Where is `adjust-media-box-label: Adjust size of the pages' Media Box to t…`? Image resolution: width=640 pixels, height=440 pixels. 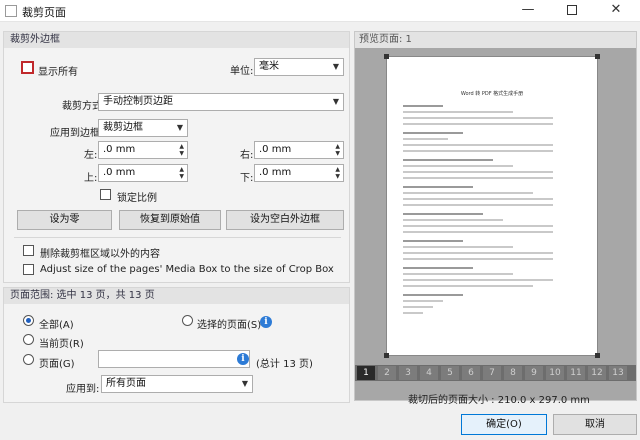
adjust-media-box-label: Adjust size of the pages' Media Box to t… is located at coordinates (187, 269).